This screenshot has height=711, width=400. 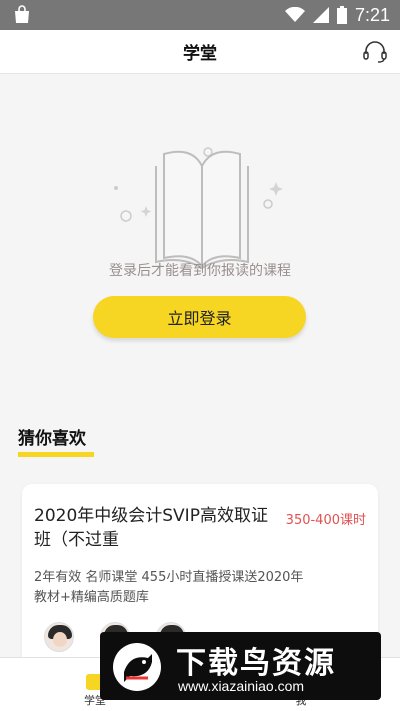 What do you see at coordinates (52, 439) in the screenshot?
I see `section-title: 猜你喜欢` at bounding box center [52, 439].